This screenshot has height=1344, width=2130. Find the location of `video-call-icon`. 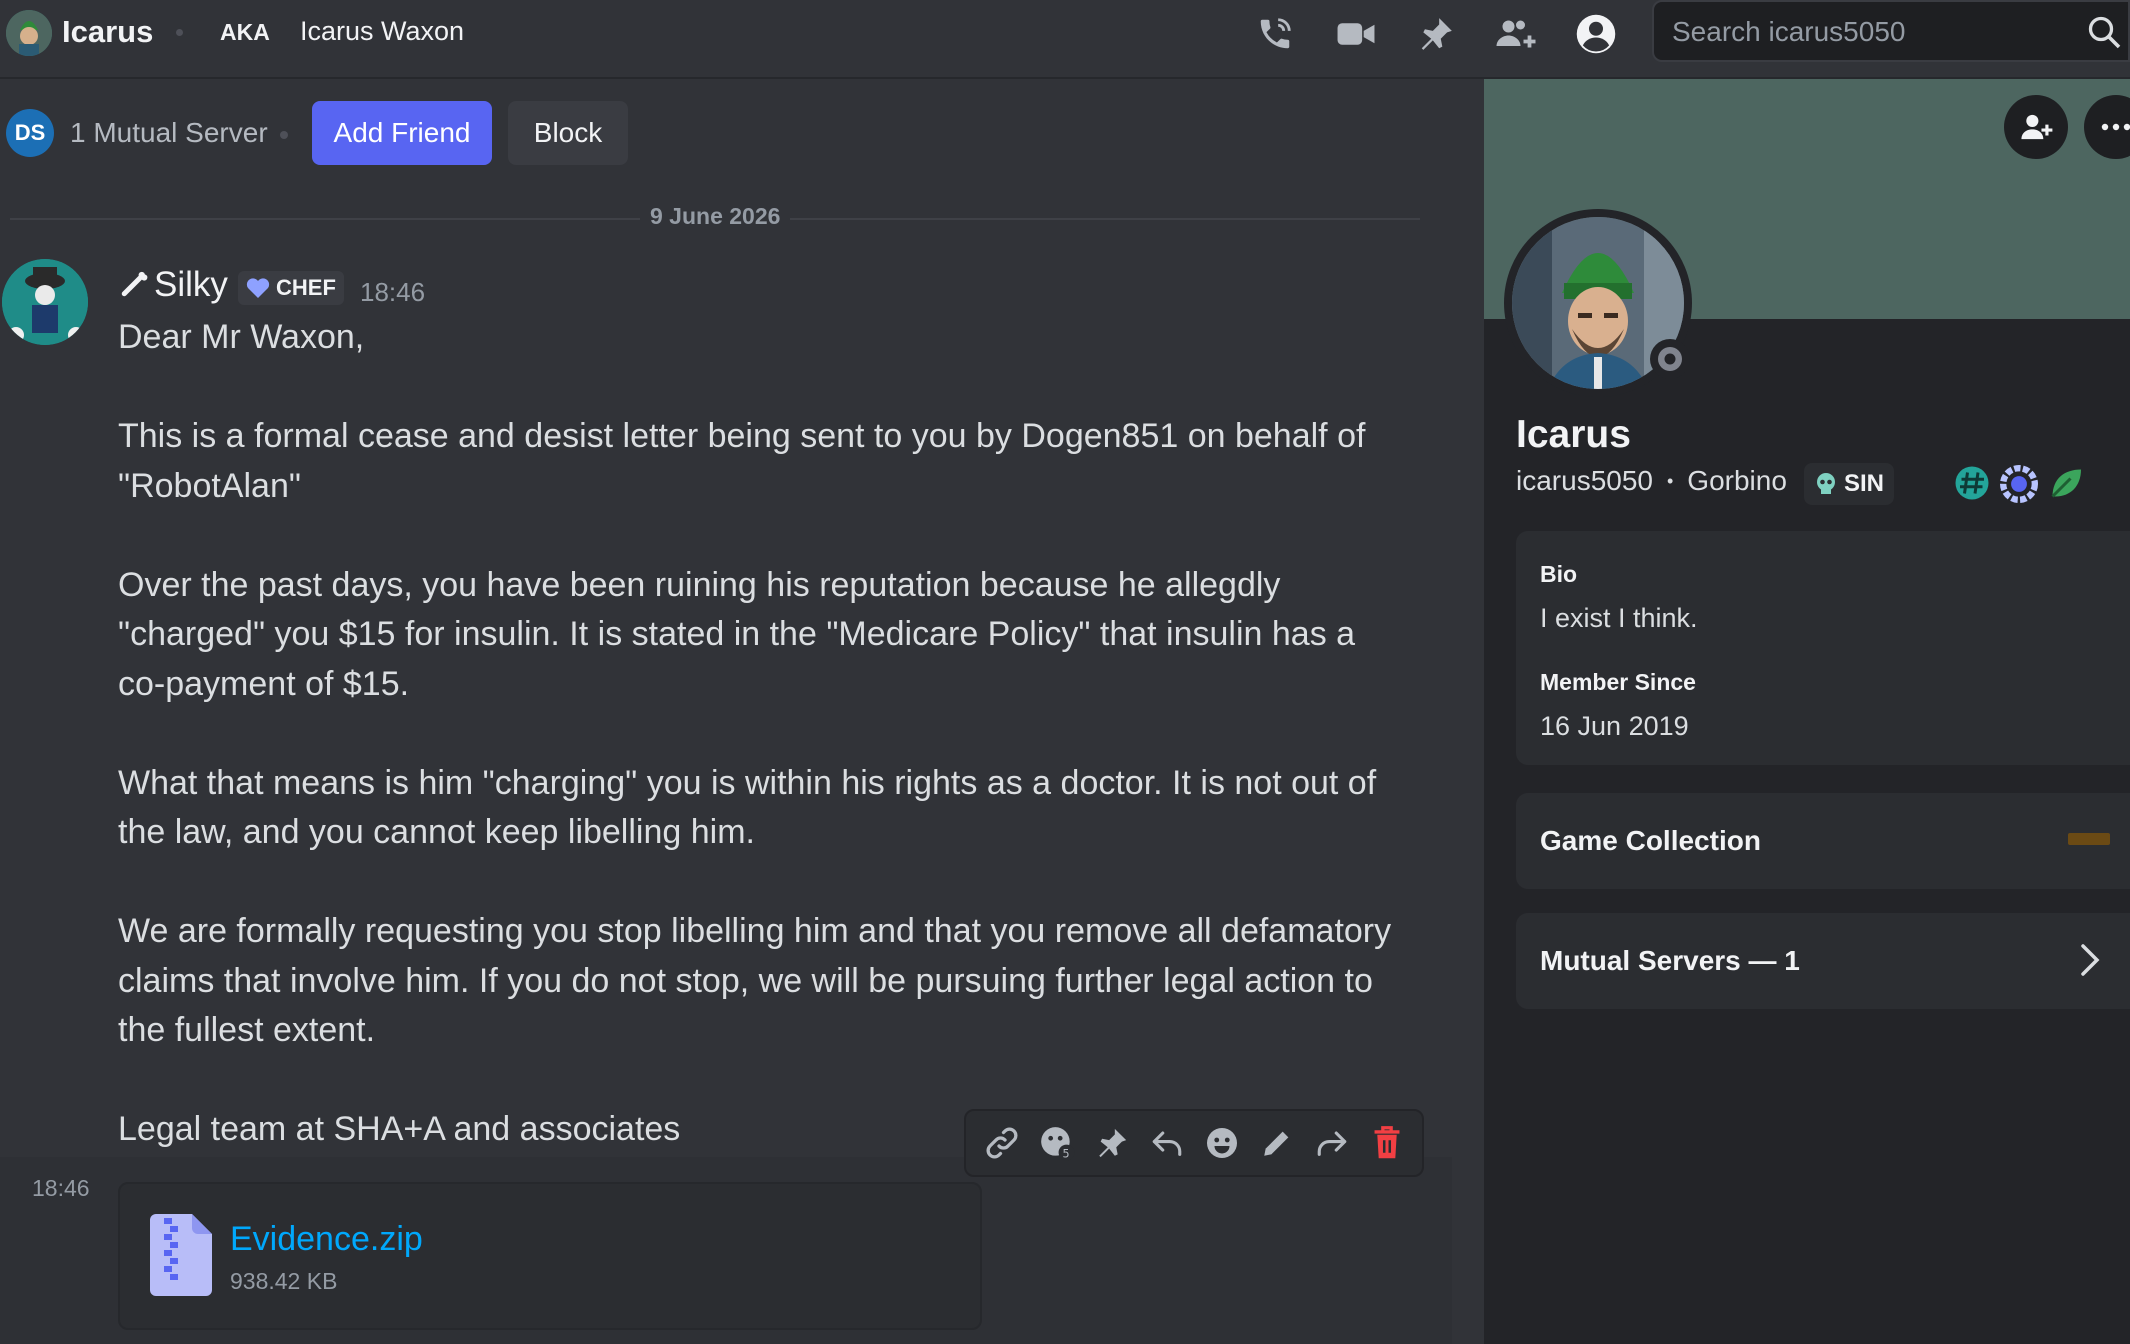

video-call-icon is located at coordinates (1356, 34).